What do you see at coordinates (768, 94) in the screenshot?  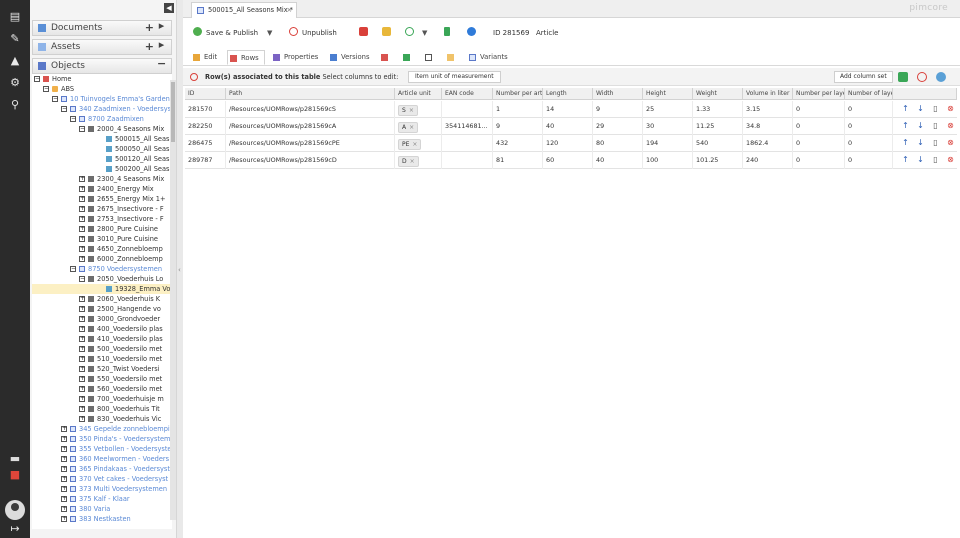 I see `column-header: Volume in liter` at bounding box center [768, 94].